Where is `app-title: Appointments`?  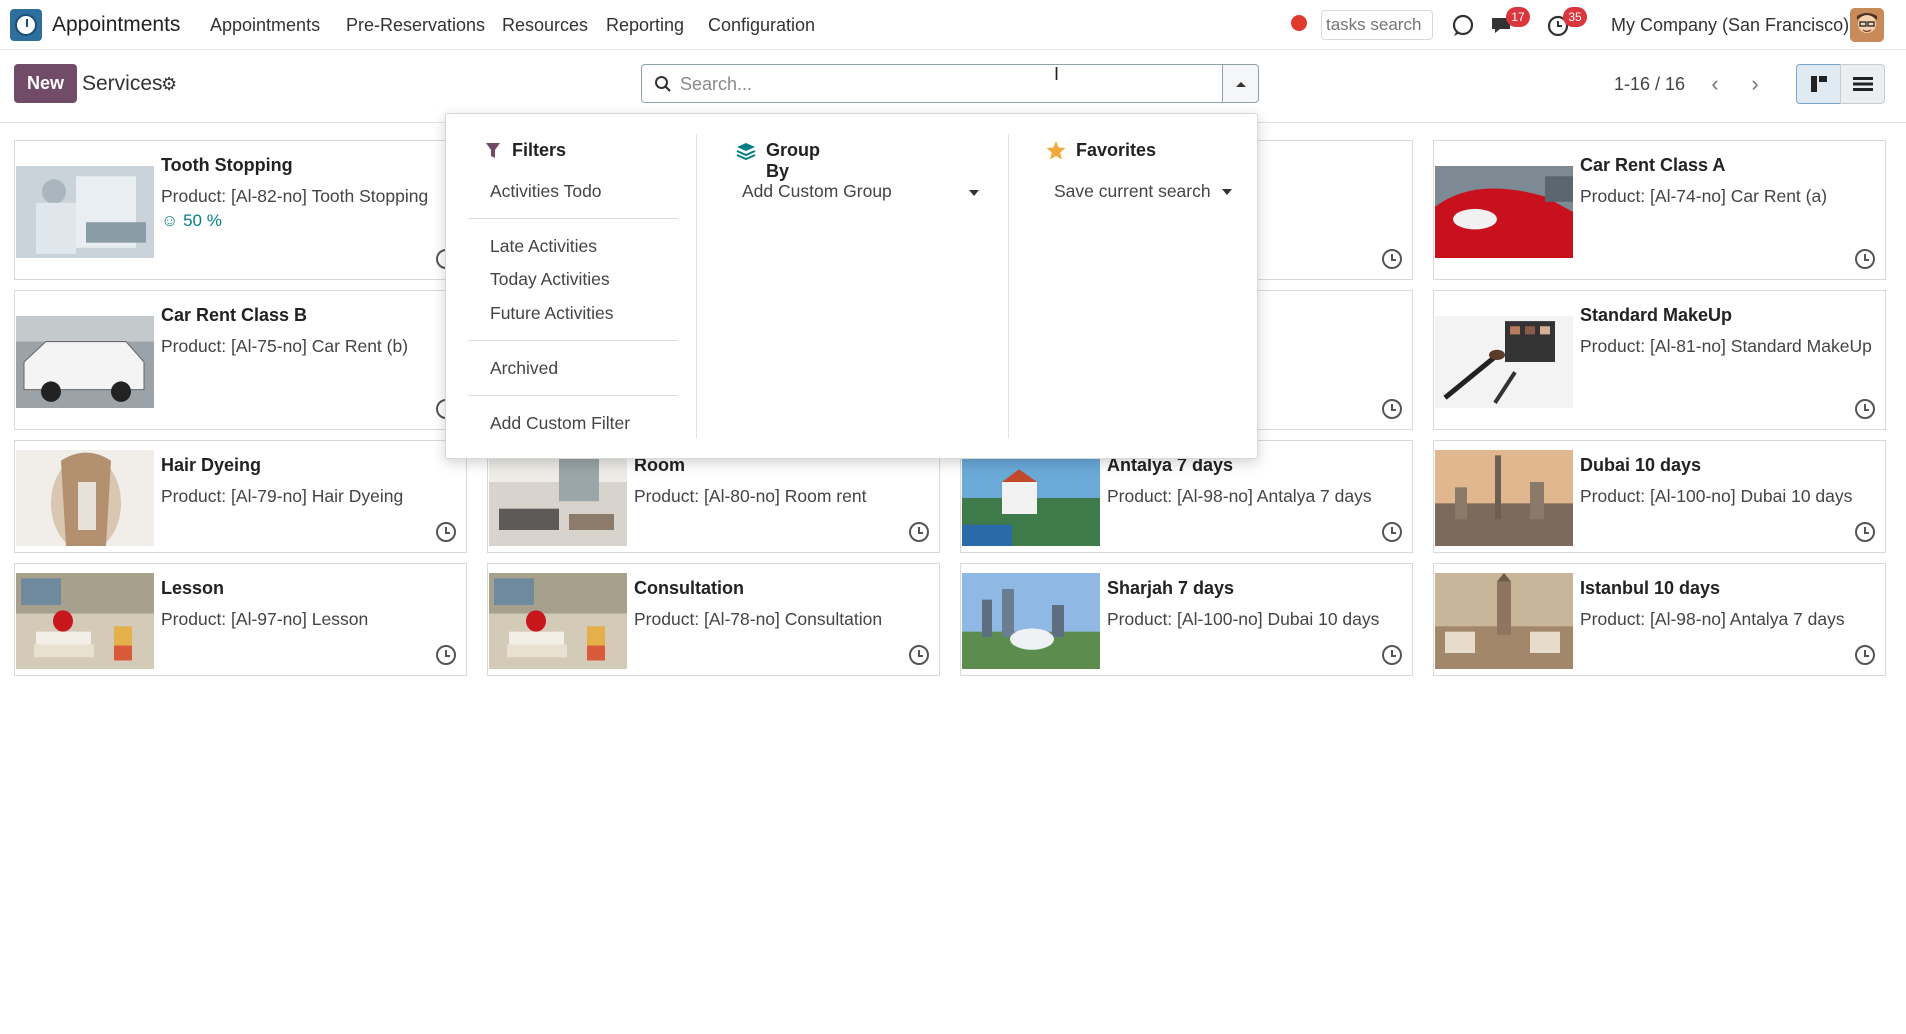
app-title: Appointments is located at coordinates (116, 25).